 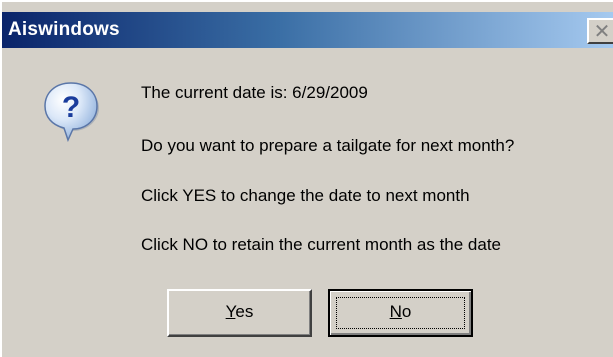 I want to click on question-mark-glyph: ?, so click(x=71, y=107).